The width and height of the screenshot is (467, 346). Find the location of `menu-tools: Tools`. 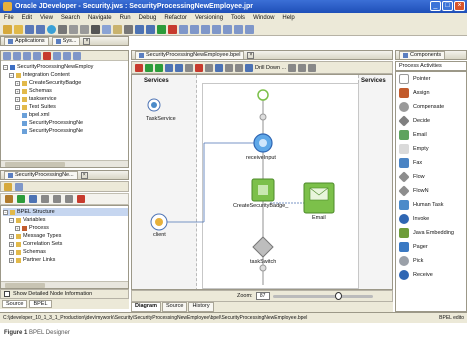

menu-tools: Tools is located at coordinates (238, 18).